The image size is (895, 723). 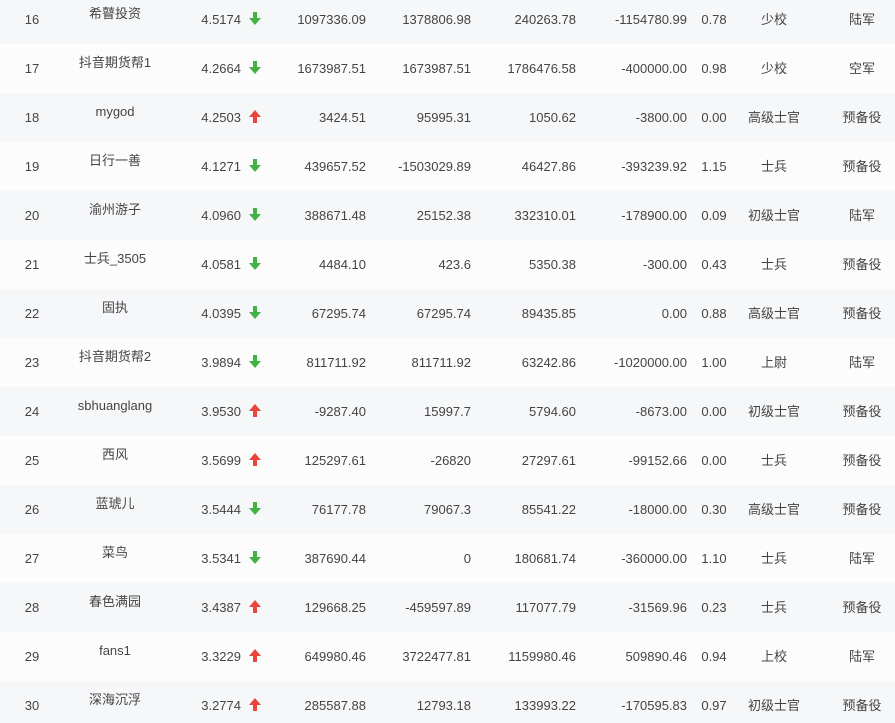 I want to click on rank-cell: 28, so click(x=32, y=607).